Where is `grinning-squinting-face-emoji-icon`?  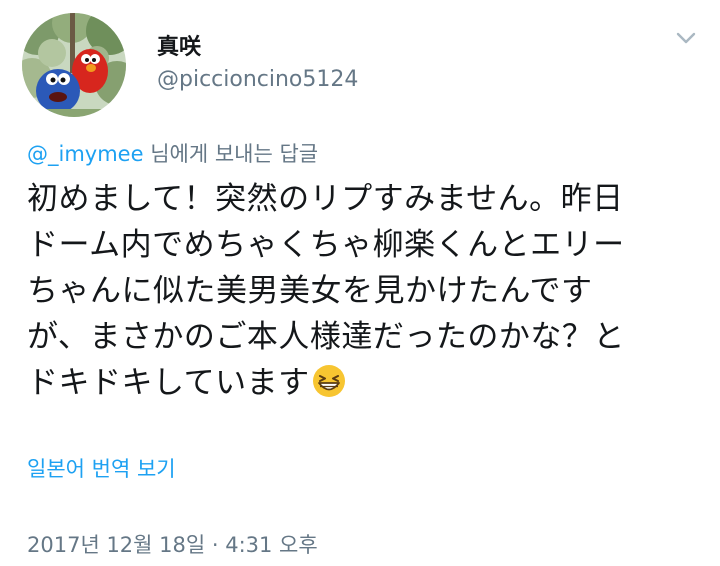
grinning-squinting-face-emoji-icon is located at coordinates (329, 381).